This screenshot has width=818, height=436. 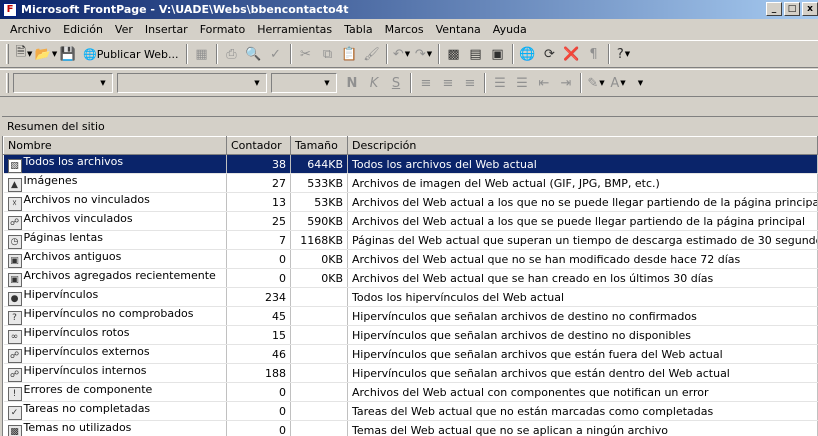 What do you see at coordinates (350, 54) in the screenshot?
I see `paste-icon: 📋` at bounding box center [350, 54].